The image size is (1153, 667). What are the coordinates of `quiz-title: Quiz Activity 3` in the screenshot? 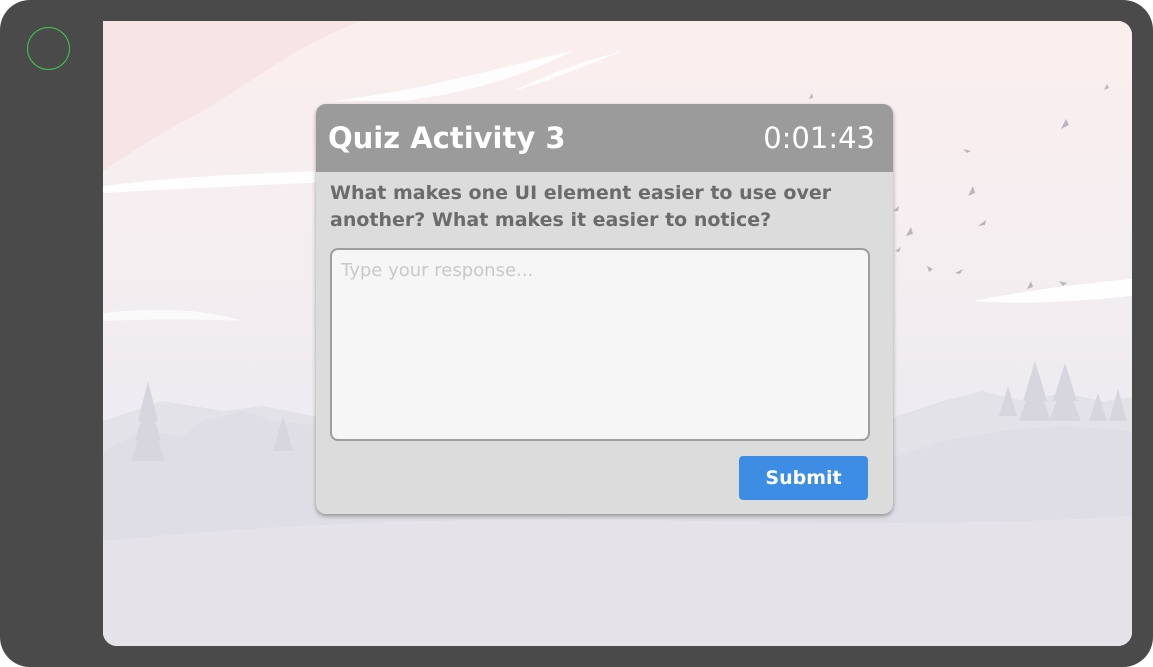 It's located at (447, 138).